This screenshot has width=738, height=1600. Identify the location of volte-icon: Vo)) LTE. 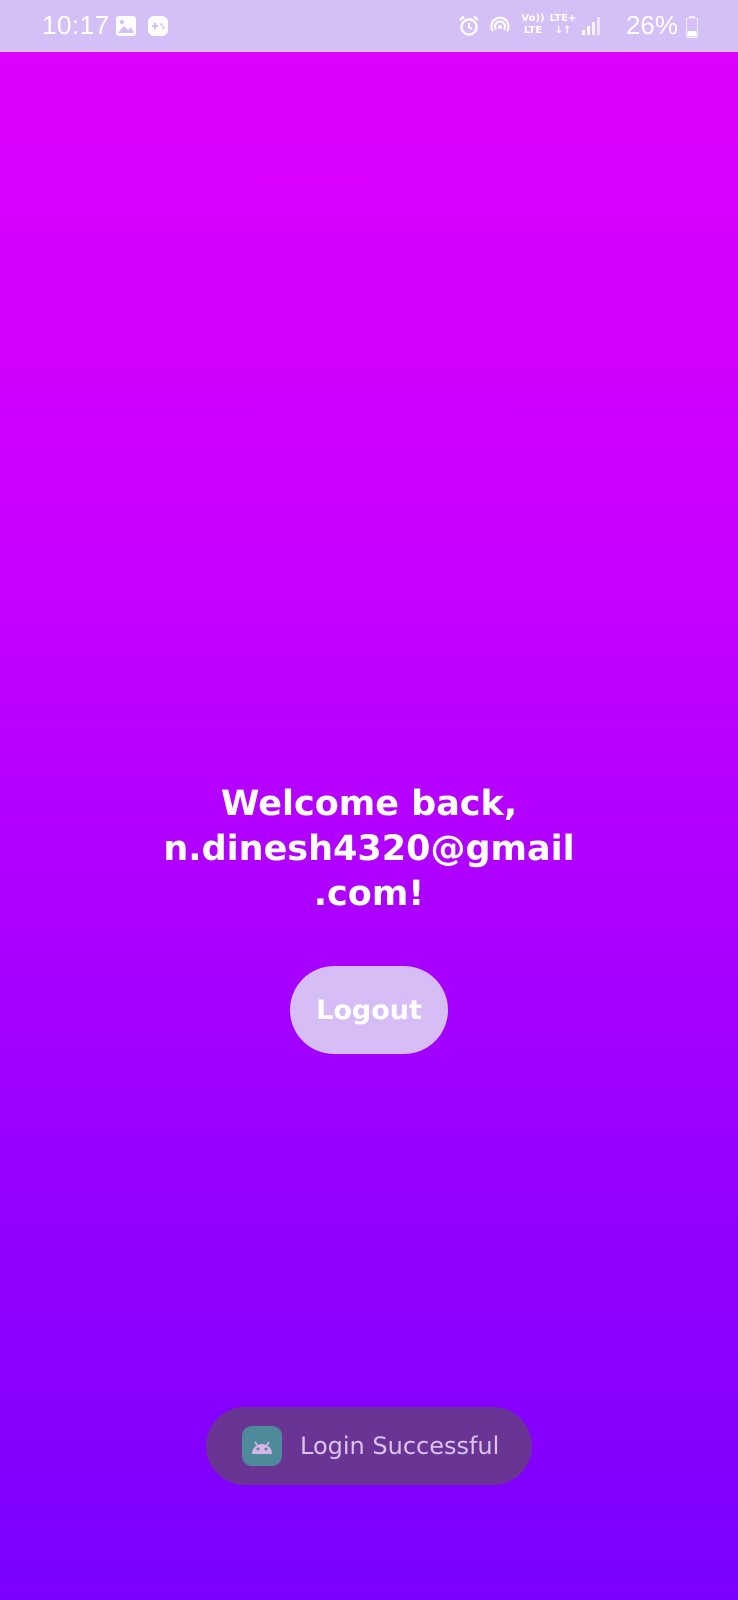
(533, 24).